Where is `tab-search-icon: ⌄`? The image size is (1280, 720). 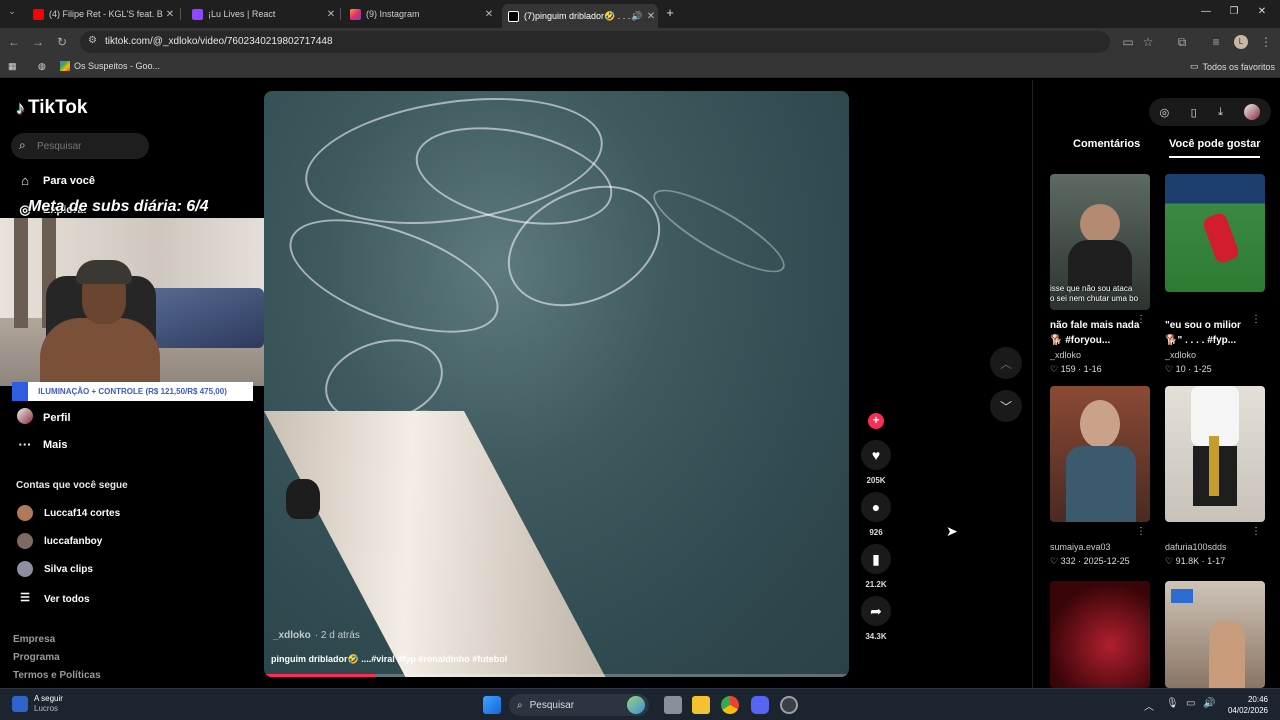 tab-search-icon: ⌄ is located at coordinates (12, 11).